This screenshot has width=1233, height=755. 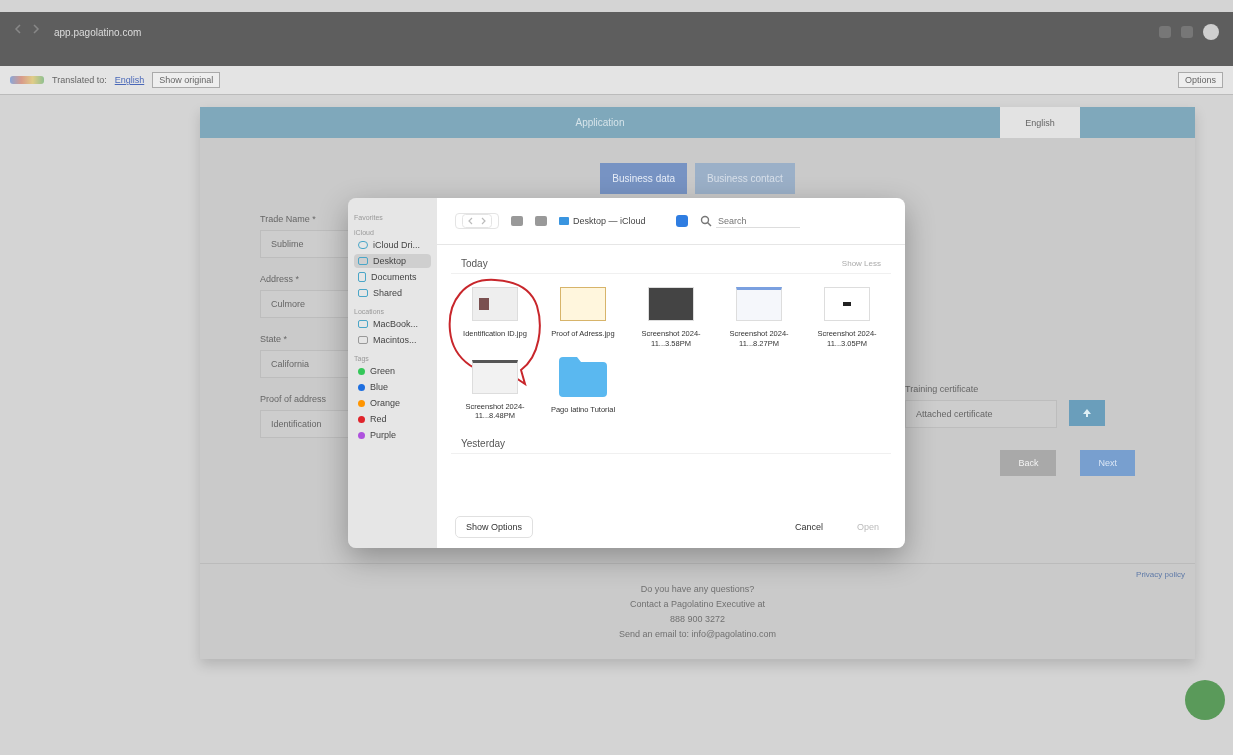 What do you see at coordinates (293, 399) in the screenshot?
I see `field-label: Proof of address` at bounding box center [293, 399].